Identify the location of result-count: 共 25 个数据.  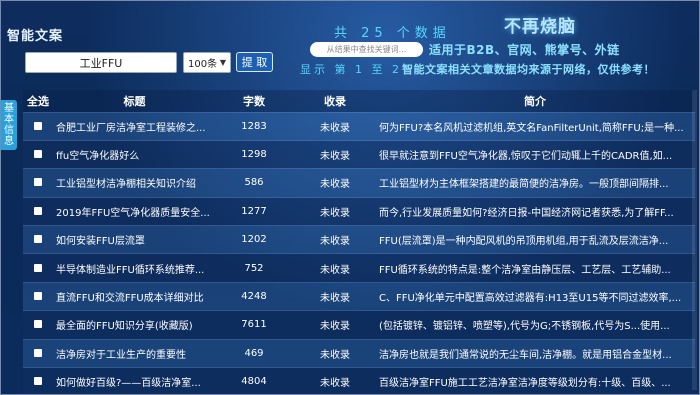
(392, 33).